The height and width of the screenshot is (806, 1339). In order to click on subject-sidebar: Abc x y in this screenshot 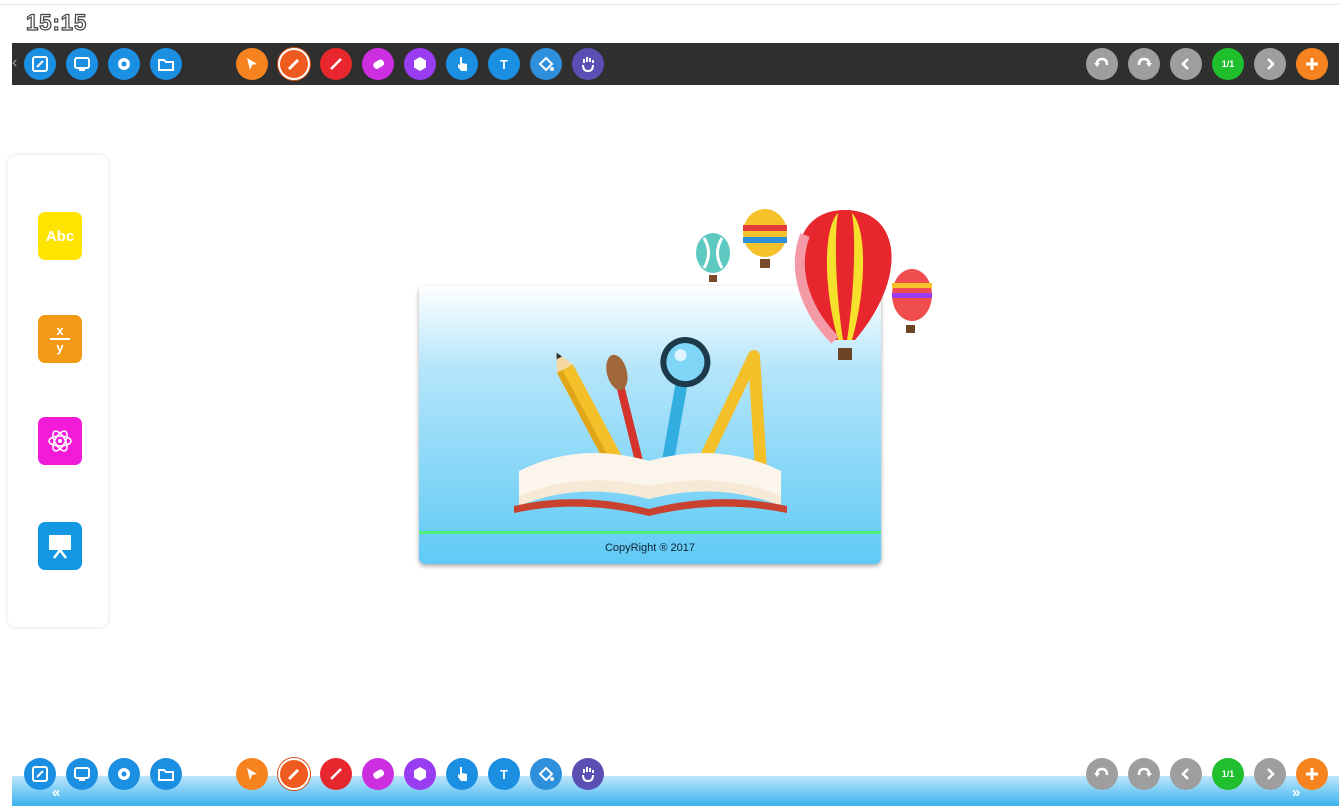, I will do `click(58, 391)`.